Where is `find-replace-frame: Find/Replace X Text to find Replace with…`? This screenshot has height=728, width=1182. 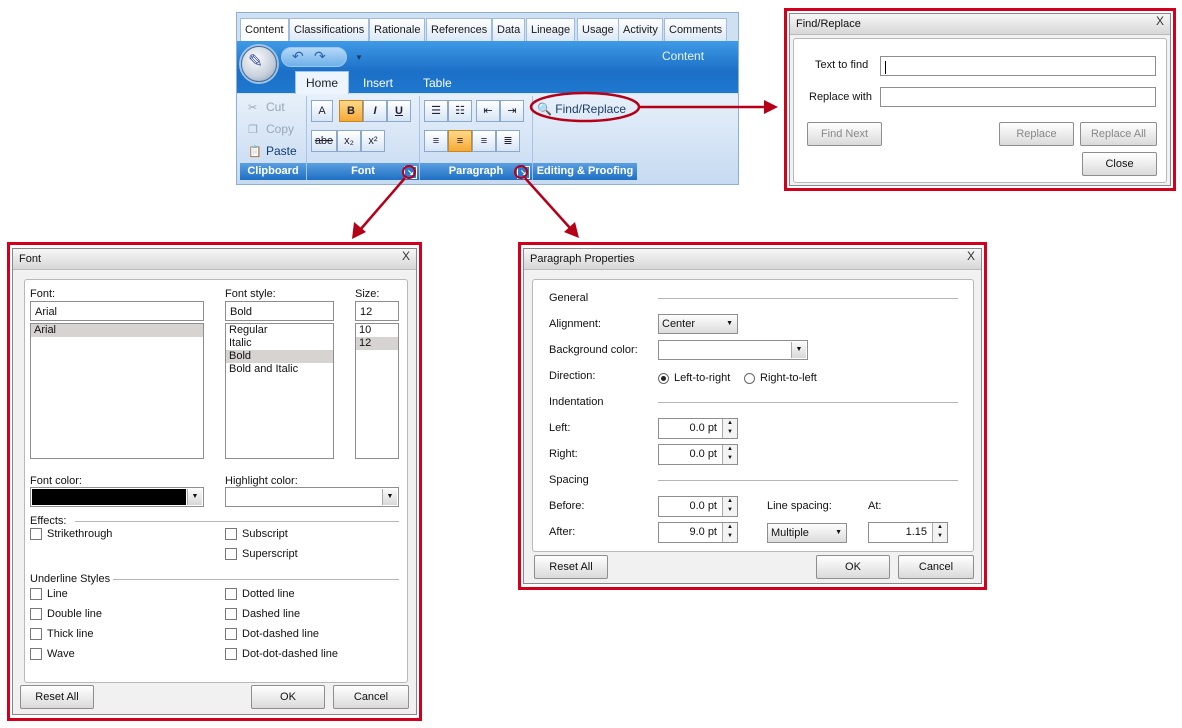 find-replace-frame: Find/Replace X Text to find Replace with… is located at coordinates (980, 99).